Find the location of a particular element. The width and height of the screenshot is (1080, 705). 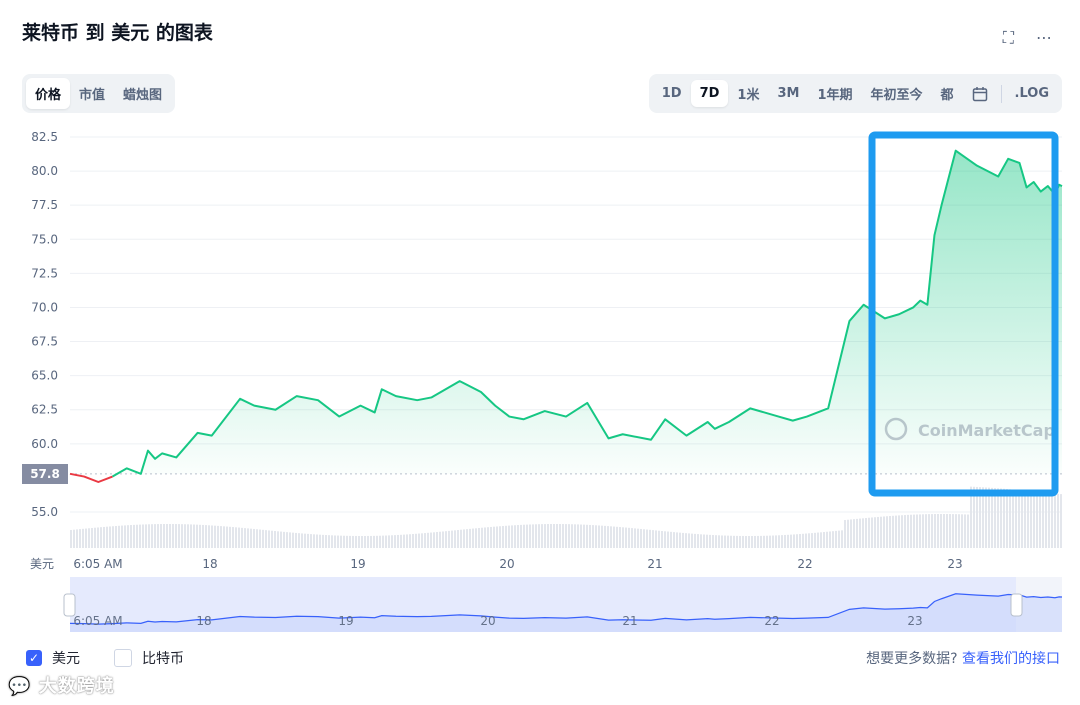

navigator-right-handle is located at coordinates (1016, 605).